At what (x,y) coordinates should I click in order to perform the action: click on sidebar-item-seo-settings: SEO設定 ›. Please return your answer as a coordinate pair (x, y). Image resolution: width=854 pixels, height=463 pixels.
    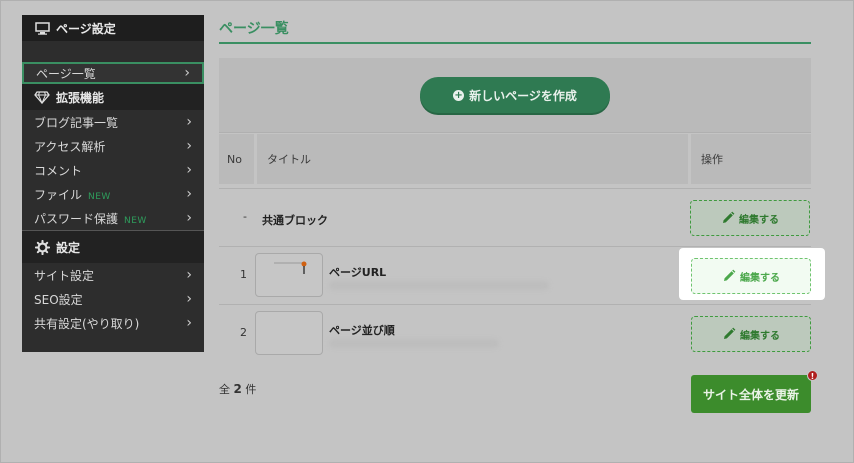
    Looking at the image, I should click on (113, 299).